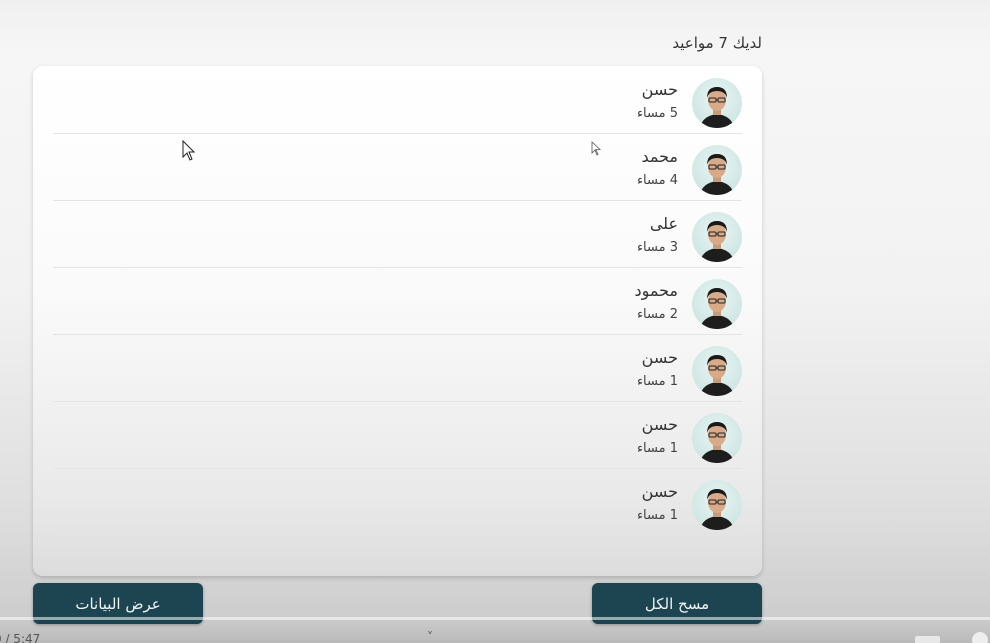  I want to click on appointment-time: 3 مساء, so click(657, 247).